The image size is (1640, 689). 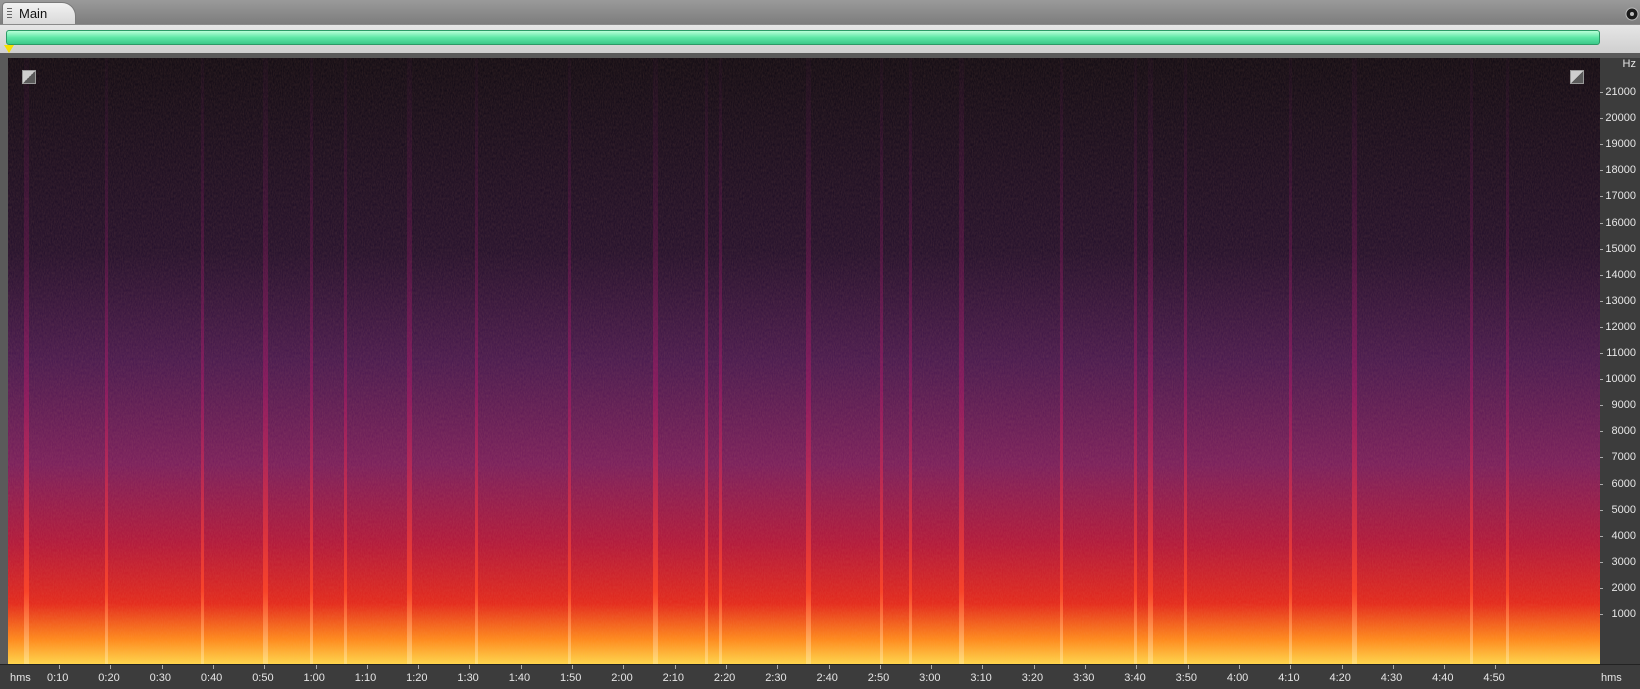 I want to click on freq-axis-label: 11000, so click(x=1621, y=353).